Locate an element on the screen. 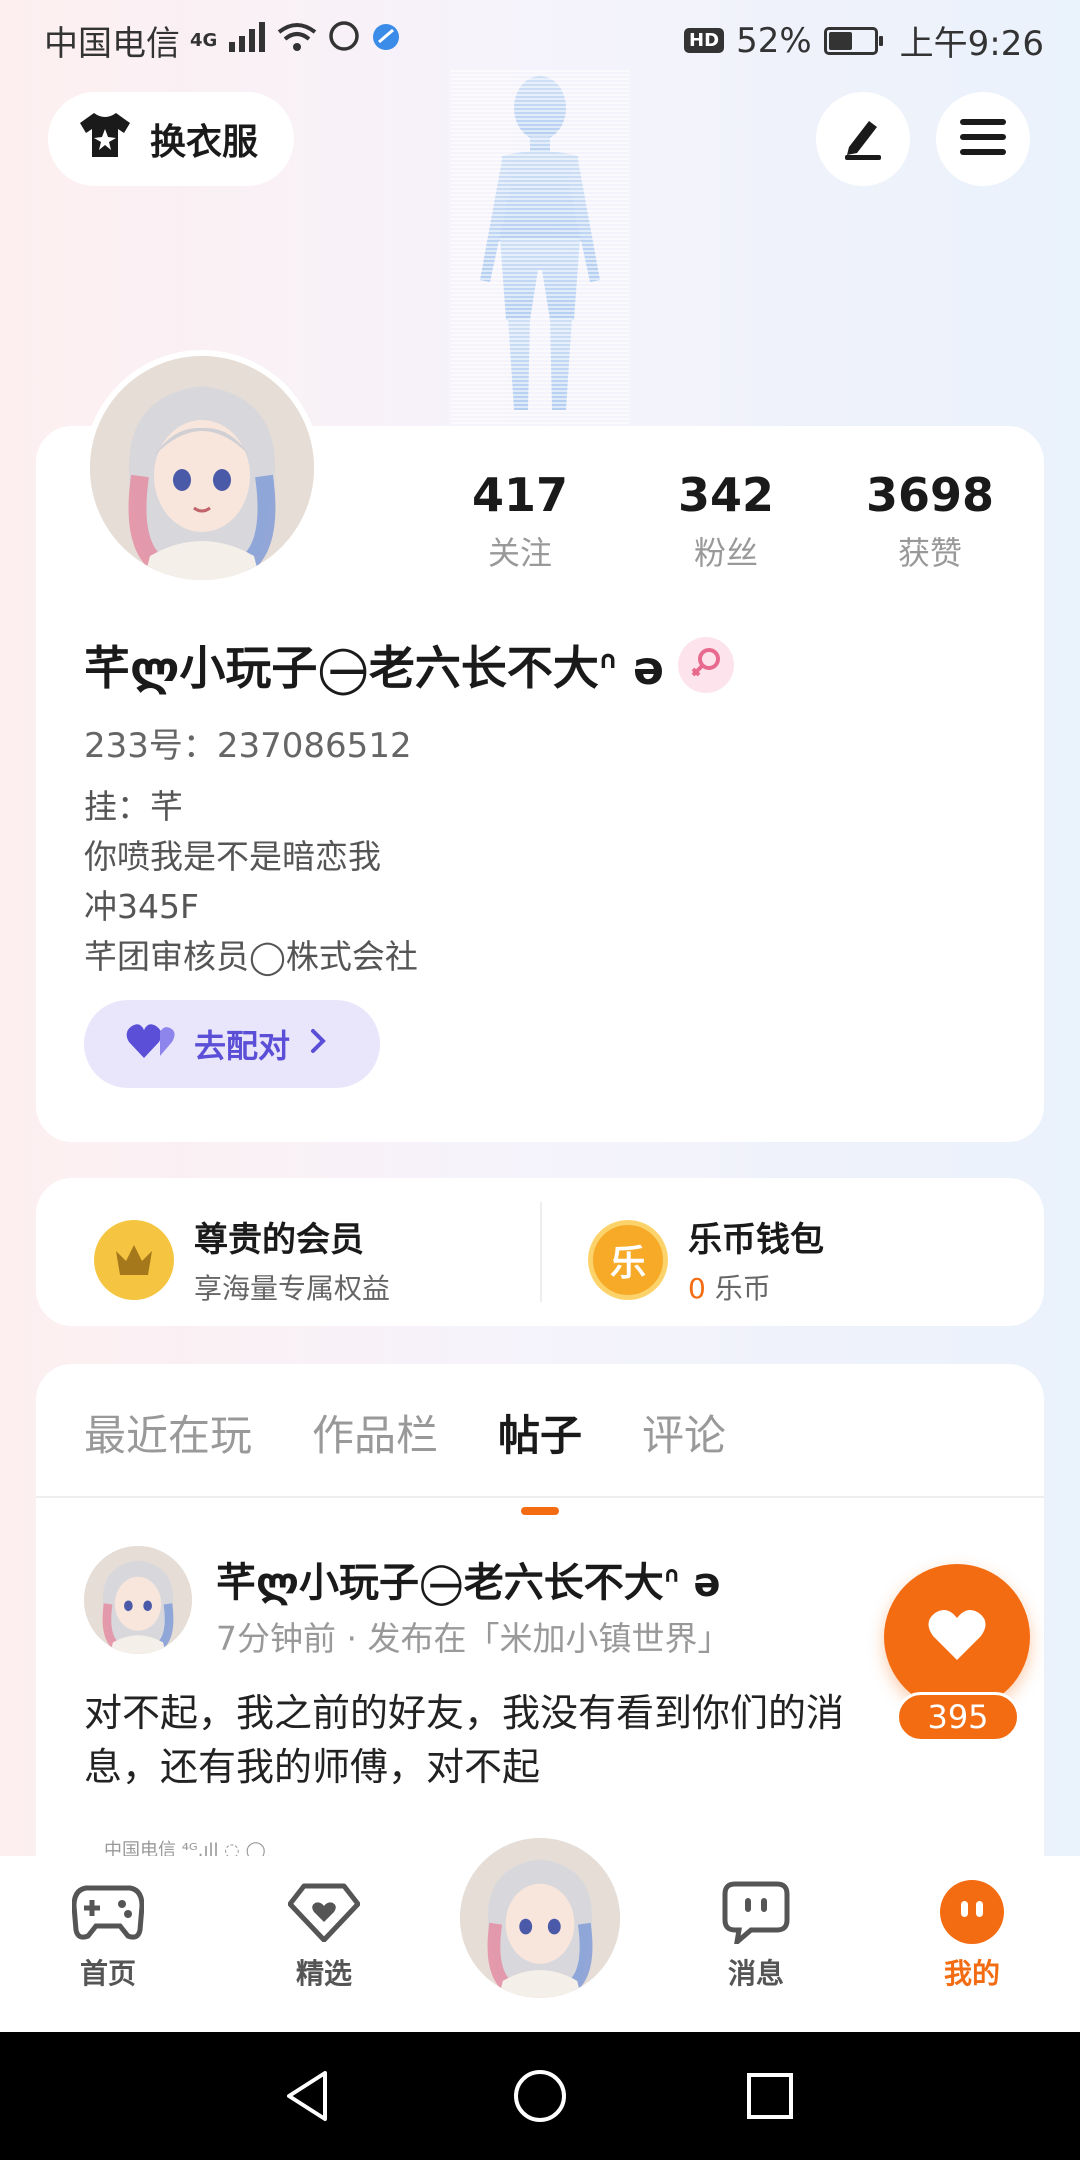 The height and width of the screenshot is (2160, 1080). signal-icon is located at coordinates (247, 41).